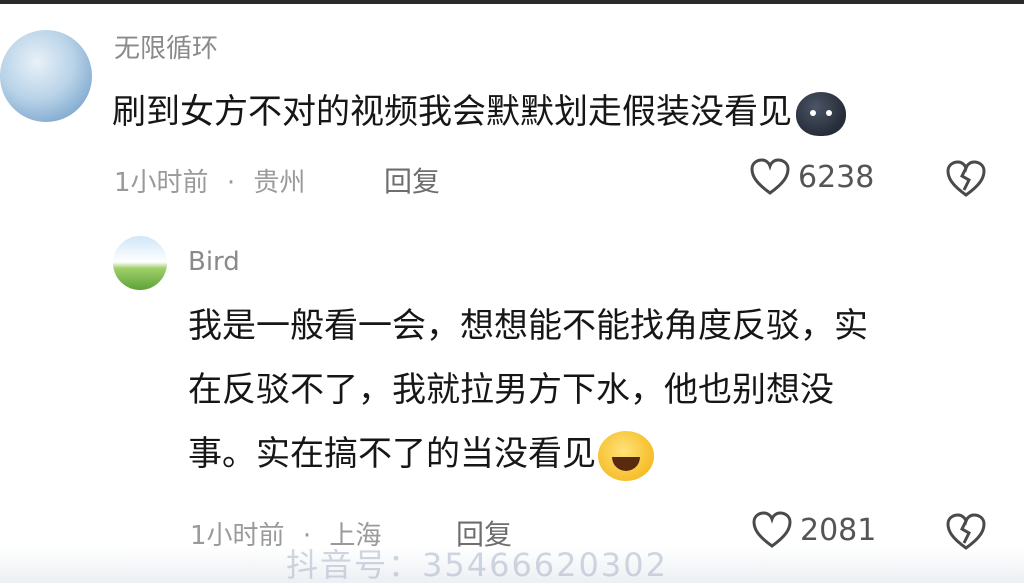  What do you see at coordinates (477, 565) in the screenshot?
I see `watermark: 抖音号：35466620302` at bounding box center [477, 565].